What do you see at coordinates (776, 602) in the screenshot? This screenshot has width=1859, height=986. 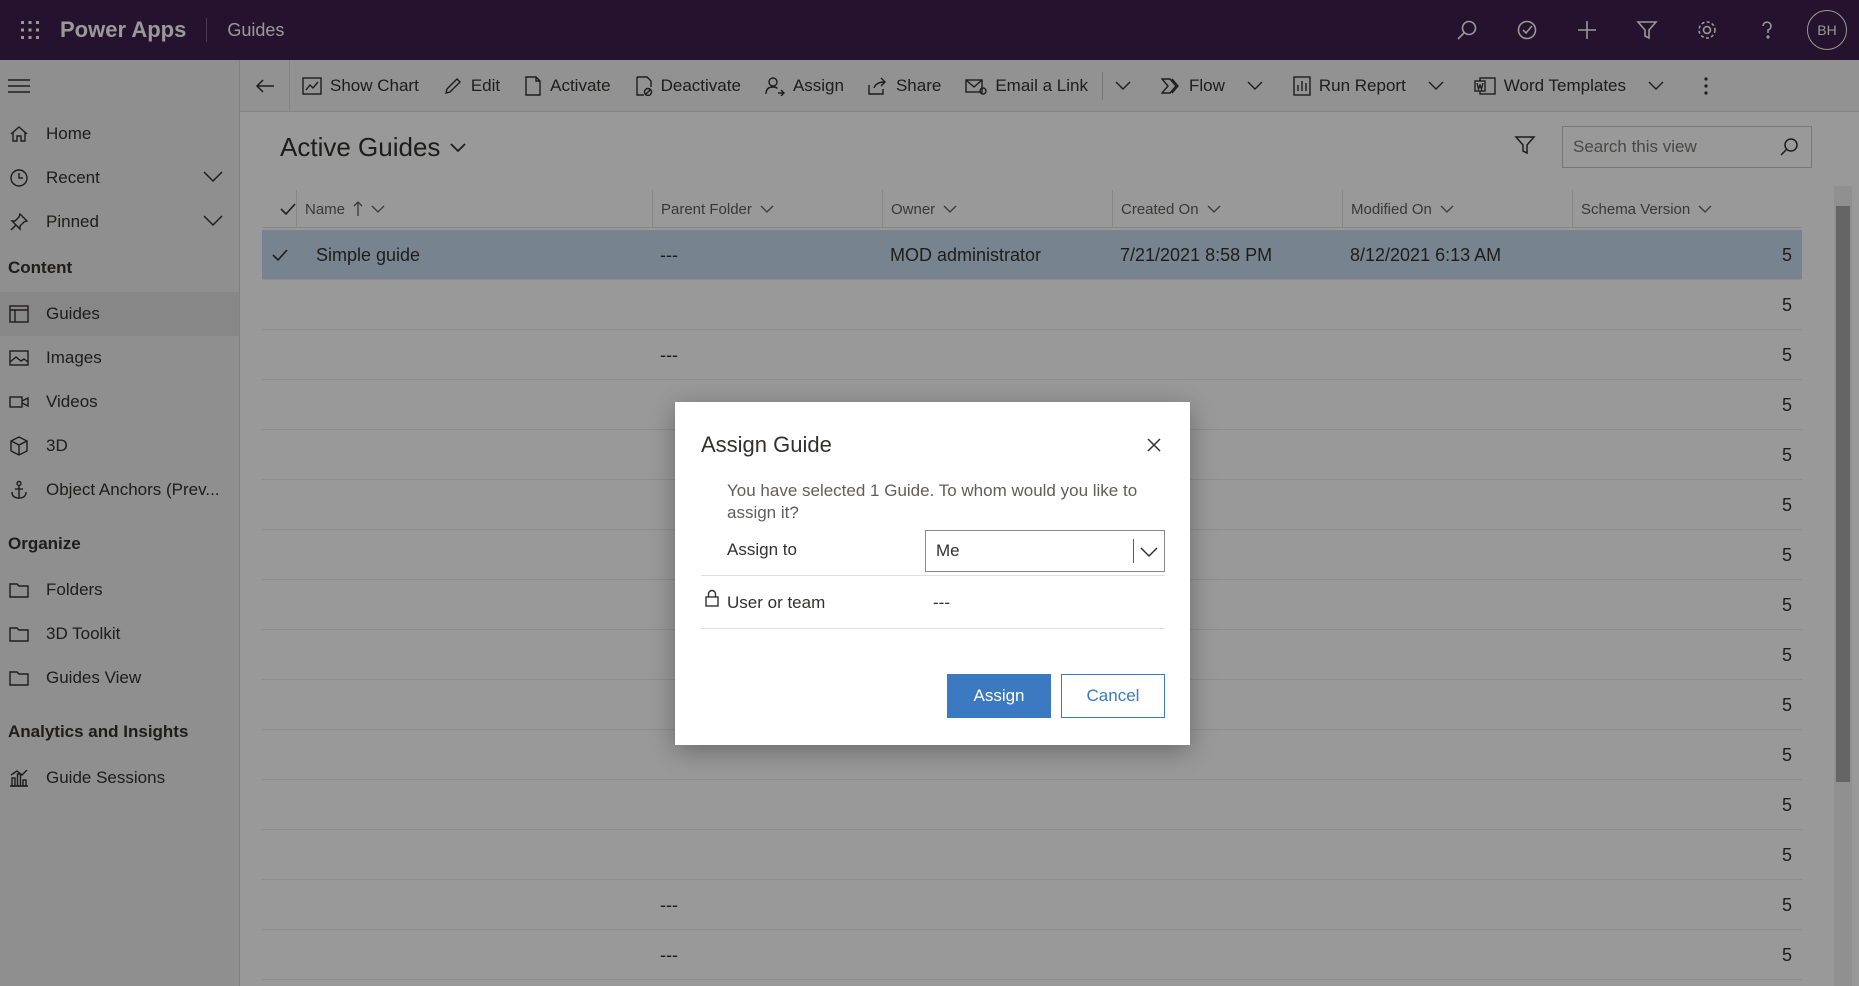 I see `user-team-label: User or team` at bounding box center [776, 602].